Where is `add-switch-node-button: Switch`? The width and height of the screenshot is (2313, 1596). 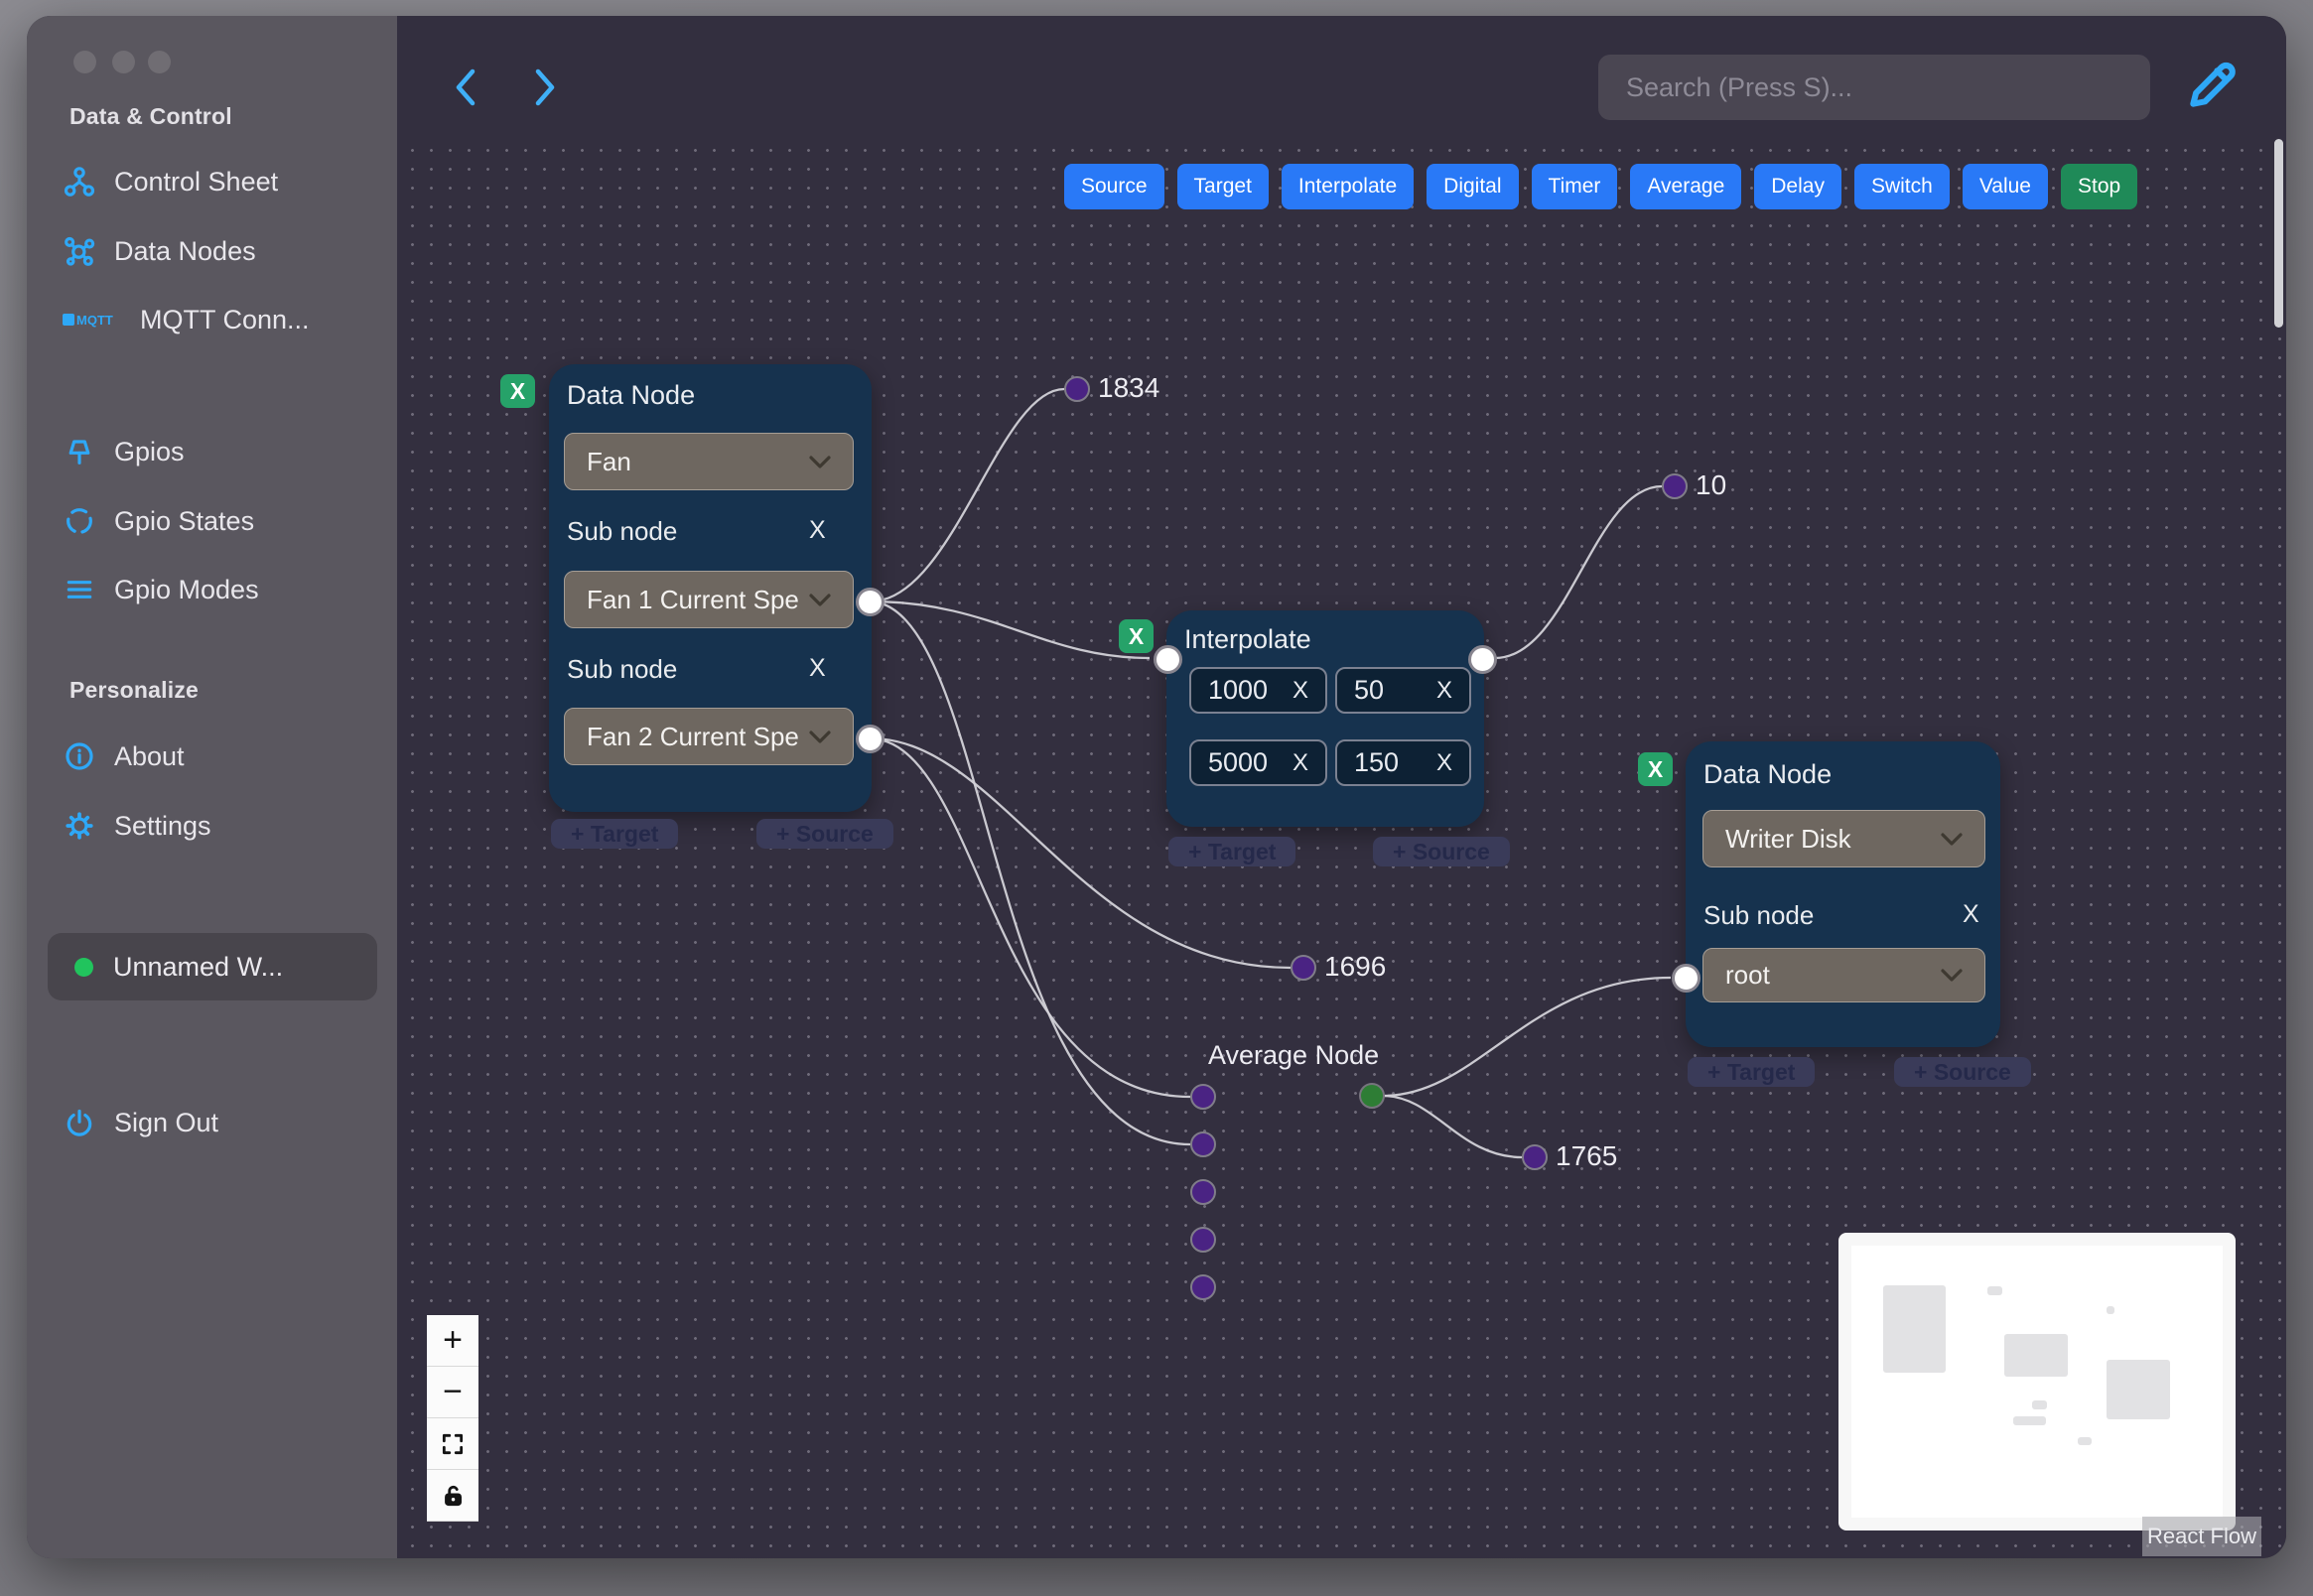
add-switch-node-button: Switch is located at coordinates (1901, 186).